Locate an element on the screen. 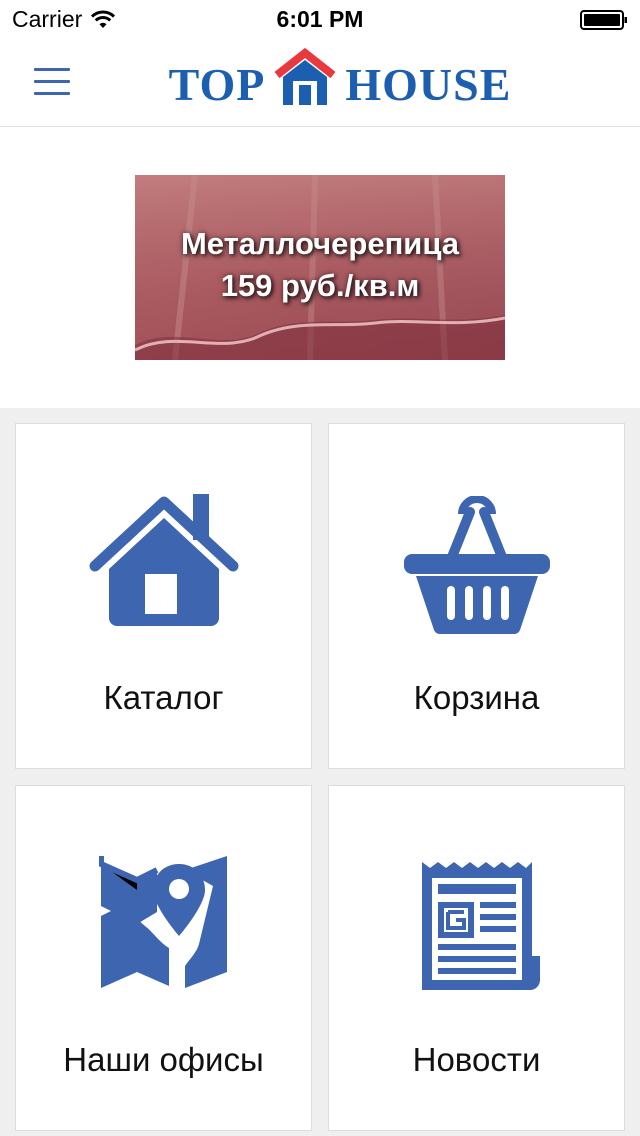 The height and width of the screenshot is (1136, 640). tile-offices-label: Наши офисы is located at coordinates (163, 1059).